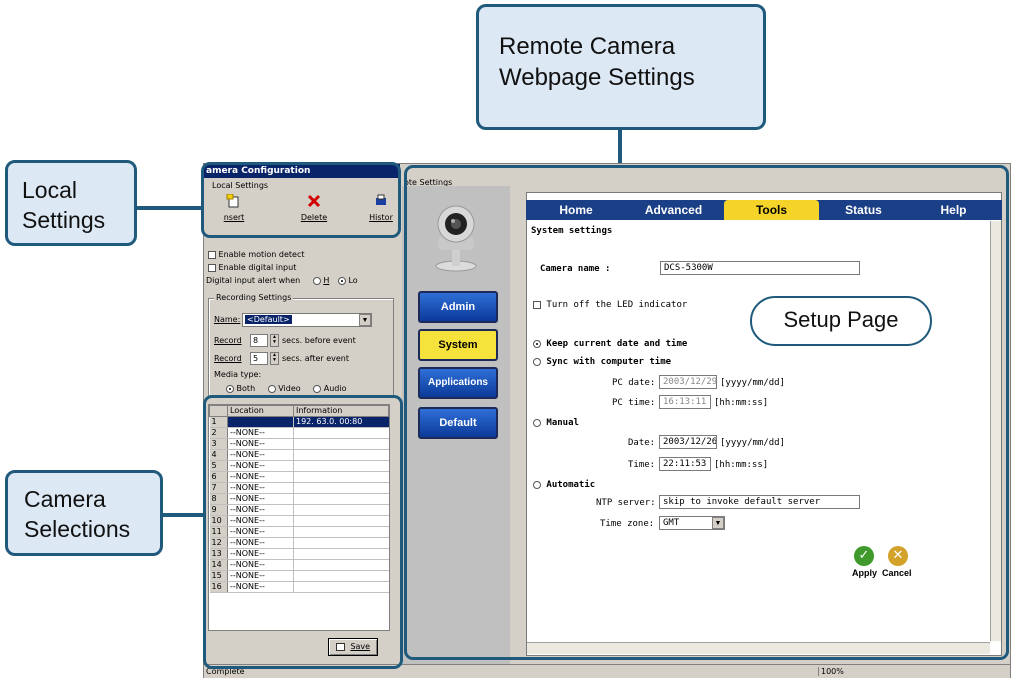 This screenshot has height=680, width=1015. What do you see at coordinates (319, 340) in the screenshot?
I see `record-before-text: secs. before event` at bounding box center [319, 340].